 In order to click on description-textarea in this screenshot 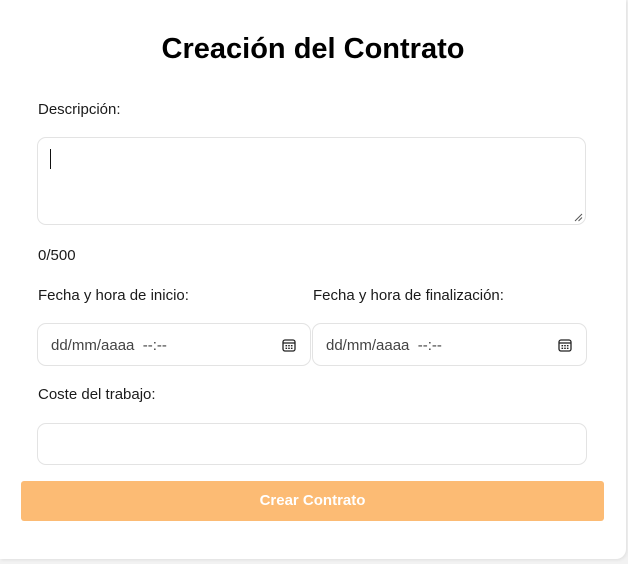, I will do `click(311, 181)`.